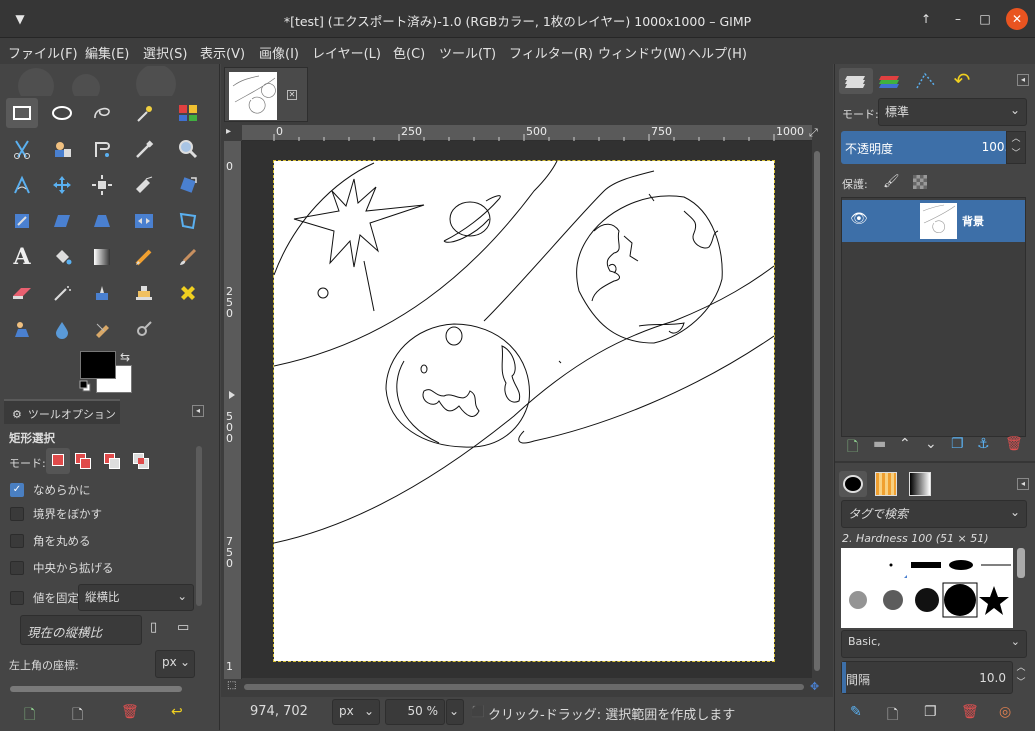 This screenshot has height=731, width=1035. What do you see at coordinates (188, 149) in the screenshot?
I see `zoom-tool-icon` at bounding box center [188, 149].